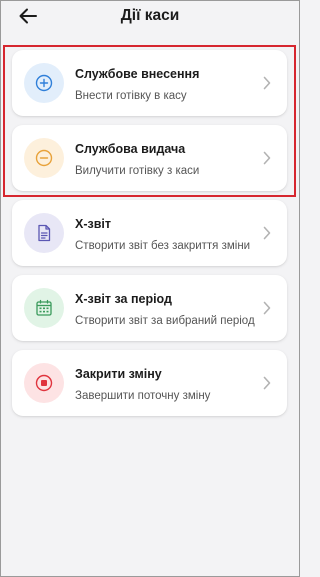 The image size is (320, 577). What do you see at coordinates (163, 246) in the screenshot?
I see `card-subtitle: Створити звіт без закриття зміни` at bounding box center [163, 246].